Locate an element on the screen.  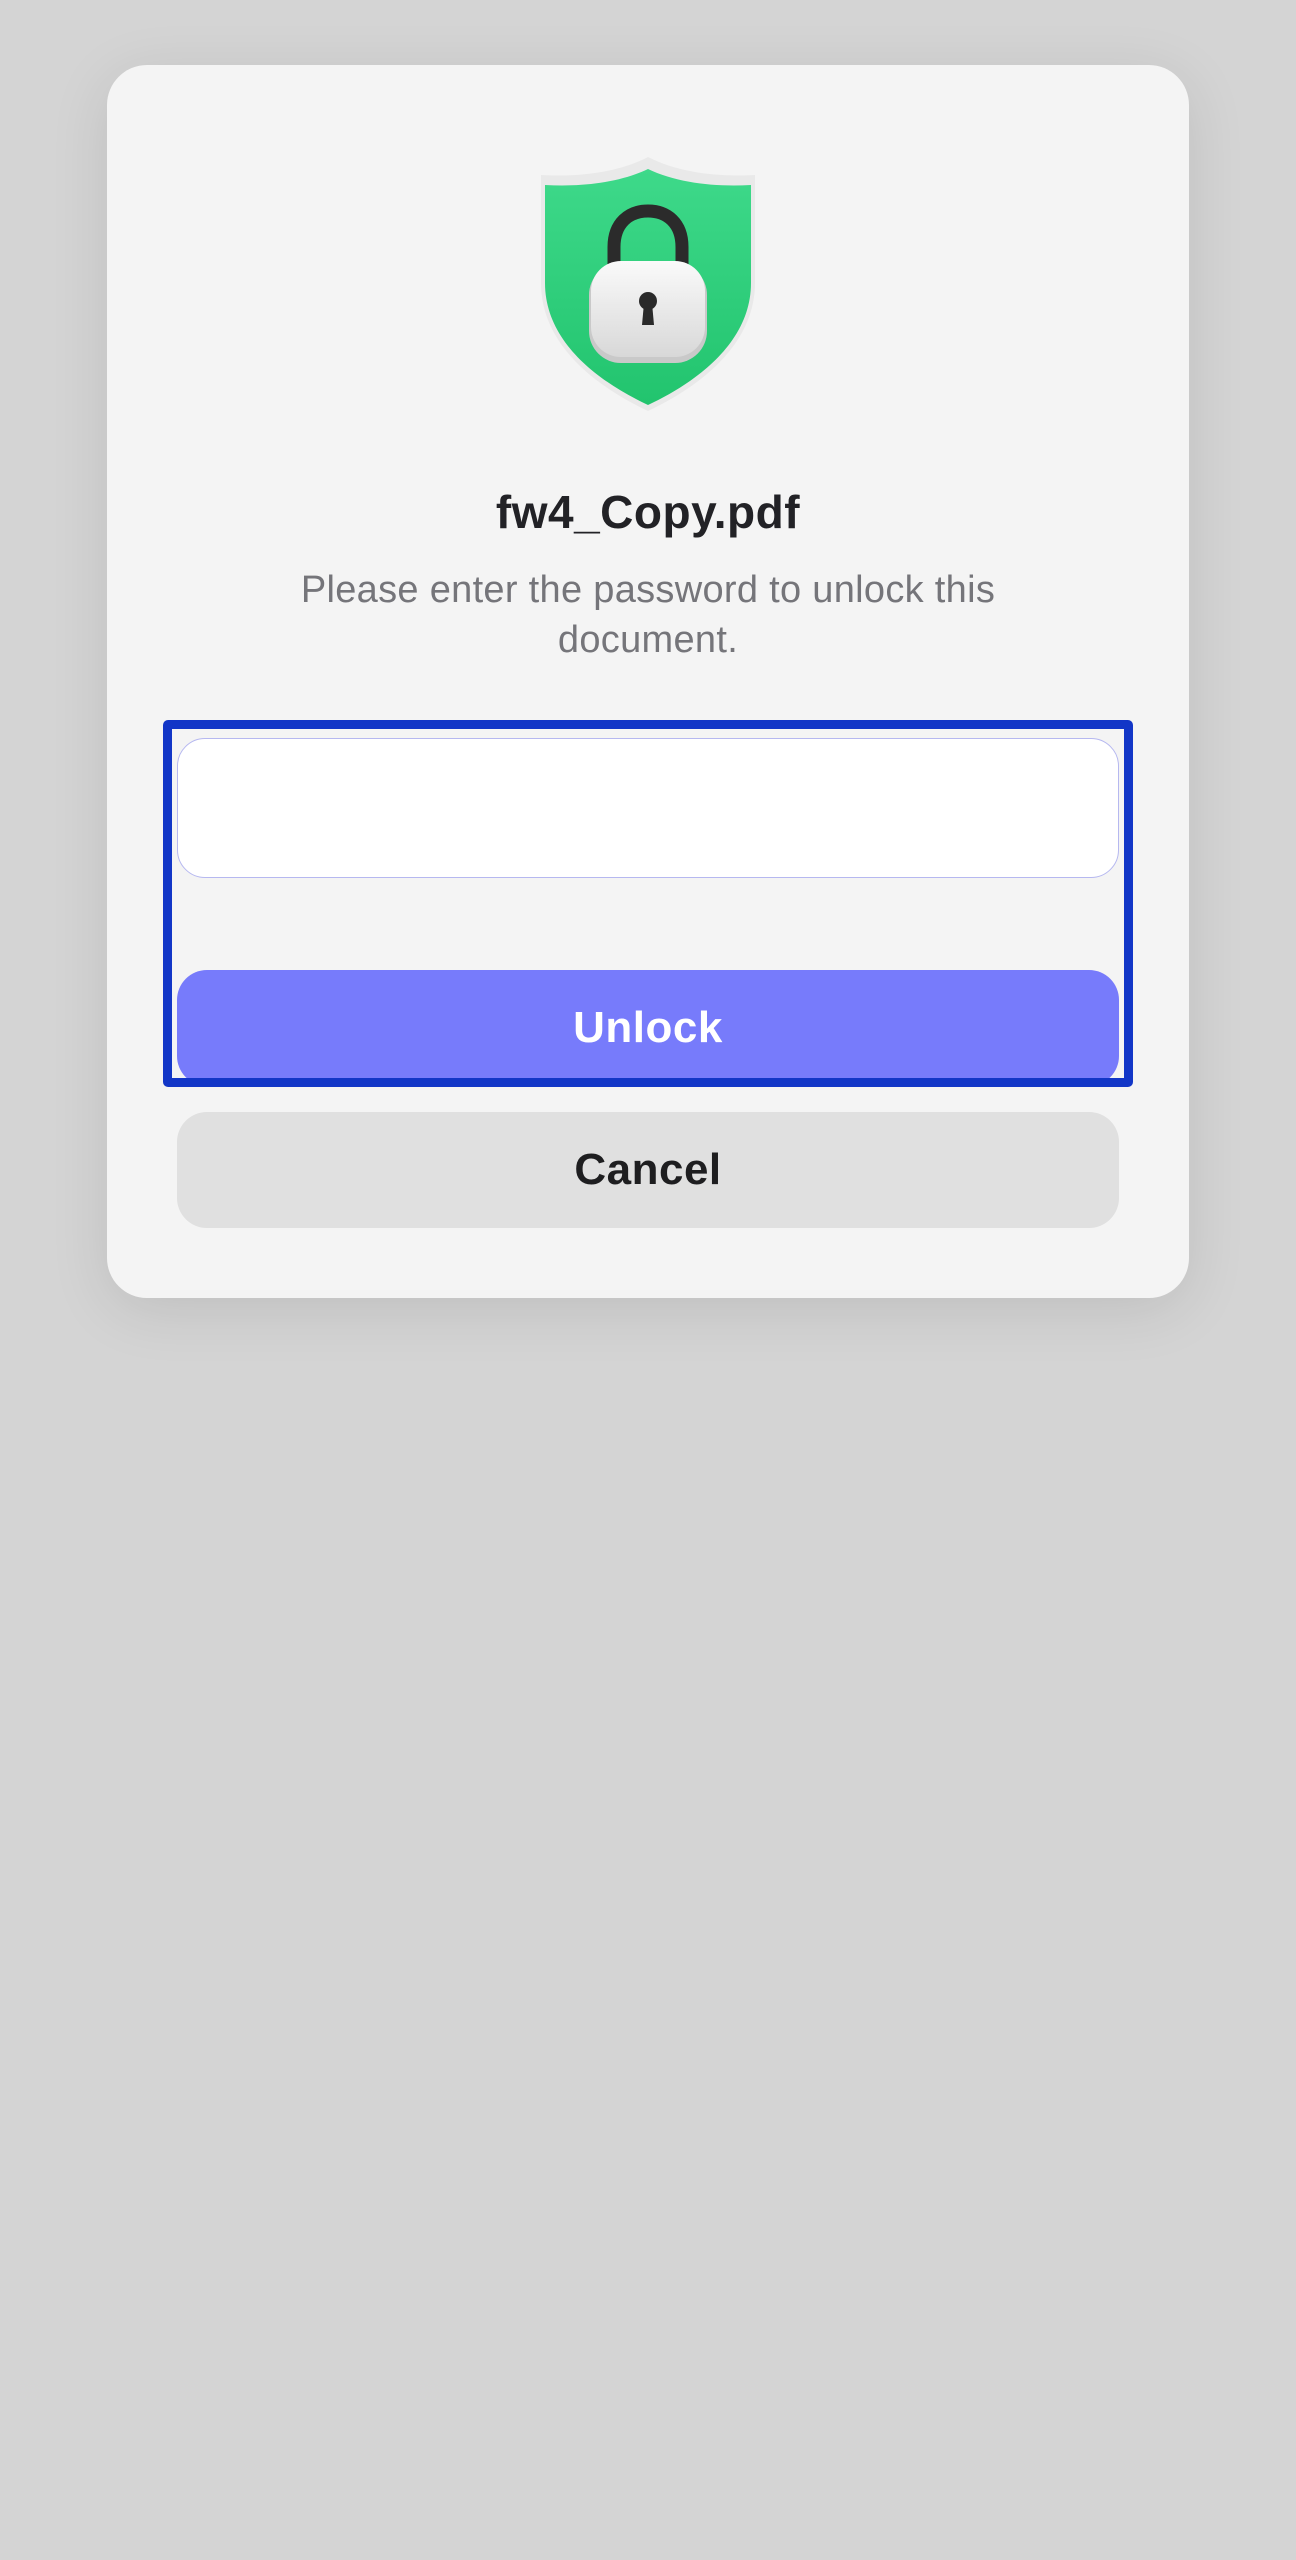
shield-lock-icon is located at coordinates (648, 284).